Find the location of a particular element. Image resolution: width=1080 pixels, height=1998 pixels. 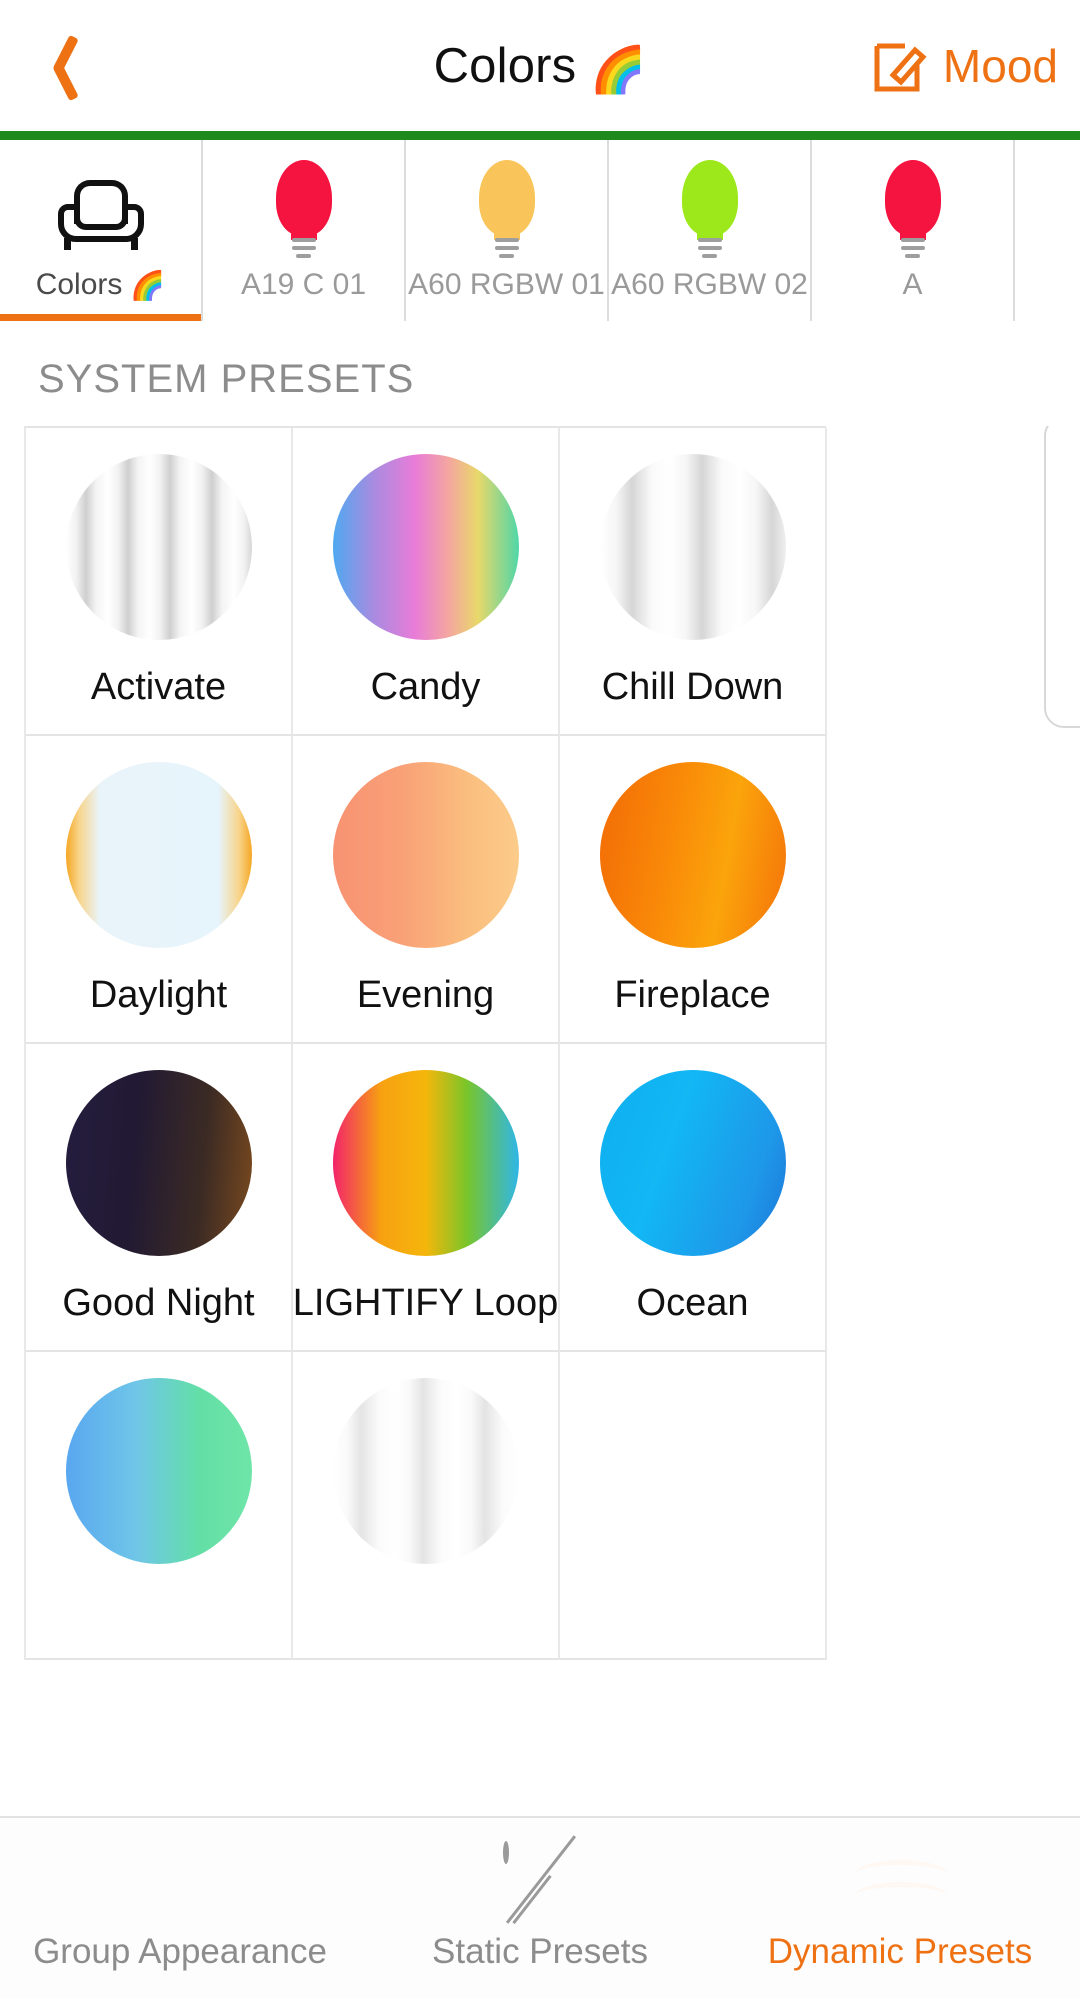

device-tab-label: A is located at coordinates (912, 285).